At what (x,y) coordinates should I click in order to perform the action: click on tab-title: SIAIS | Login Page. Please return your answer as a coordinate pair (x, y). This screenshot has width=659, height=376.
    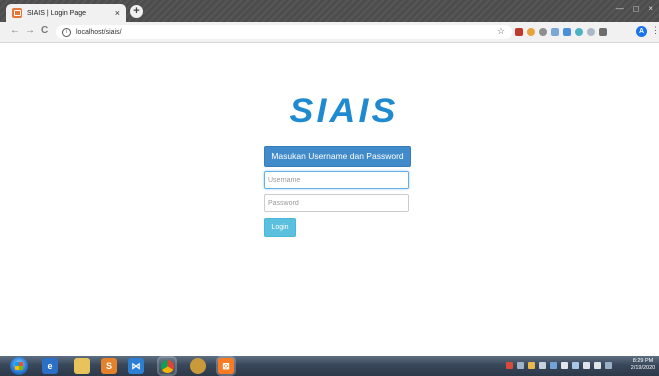
    Looking at the image, I should click on (57, 13).